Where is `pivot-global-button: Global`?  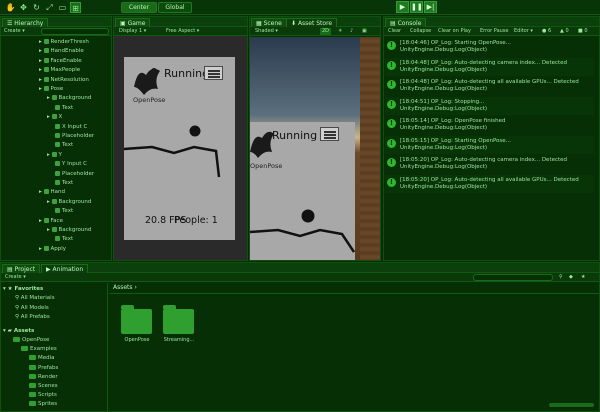 pivot-global-button: Global is located at coordinates (175, 7).